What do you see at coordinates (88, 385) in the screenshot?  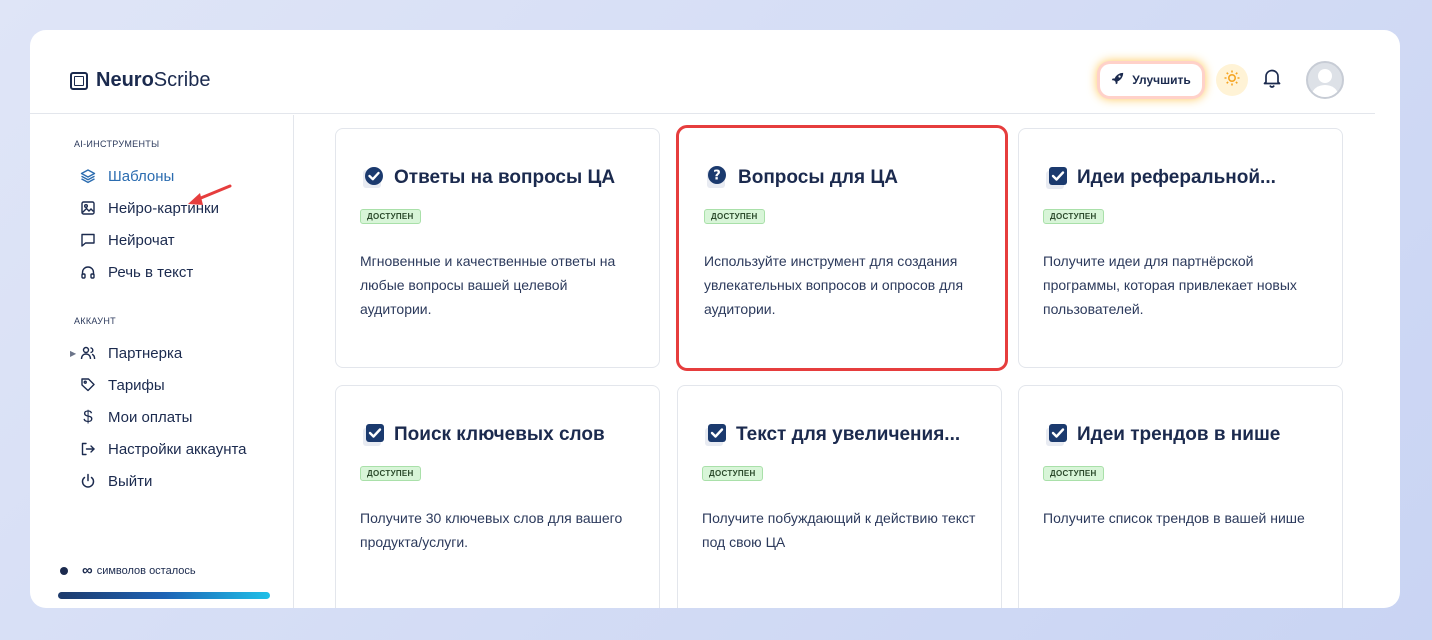 I see `tag-icon` at bounding box center [88, 385].